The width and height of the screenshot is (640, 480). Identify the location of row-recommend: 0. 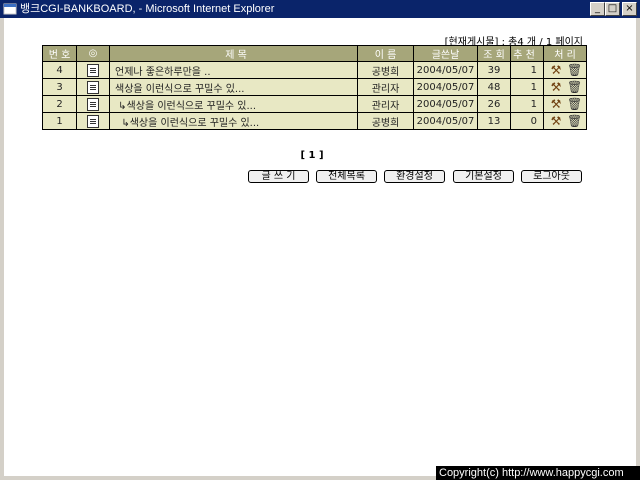
(527, 121).